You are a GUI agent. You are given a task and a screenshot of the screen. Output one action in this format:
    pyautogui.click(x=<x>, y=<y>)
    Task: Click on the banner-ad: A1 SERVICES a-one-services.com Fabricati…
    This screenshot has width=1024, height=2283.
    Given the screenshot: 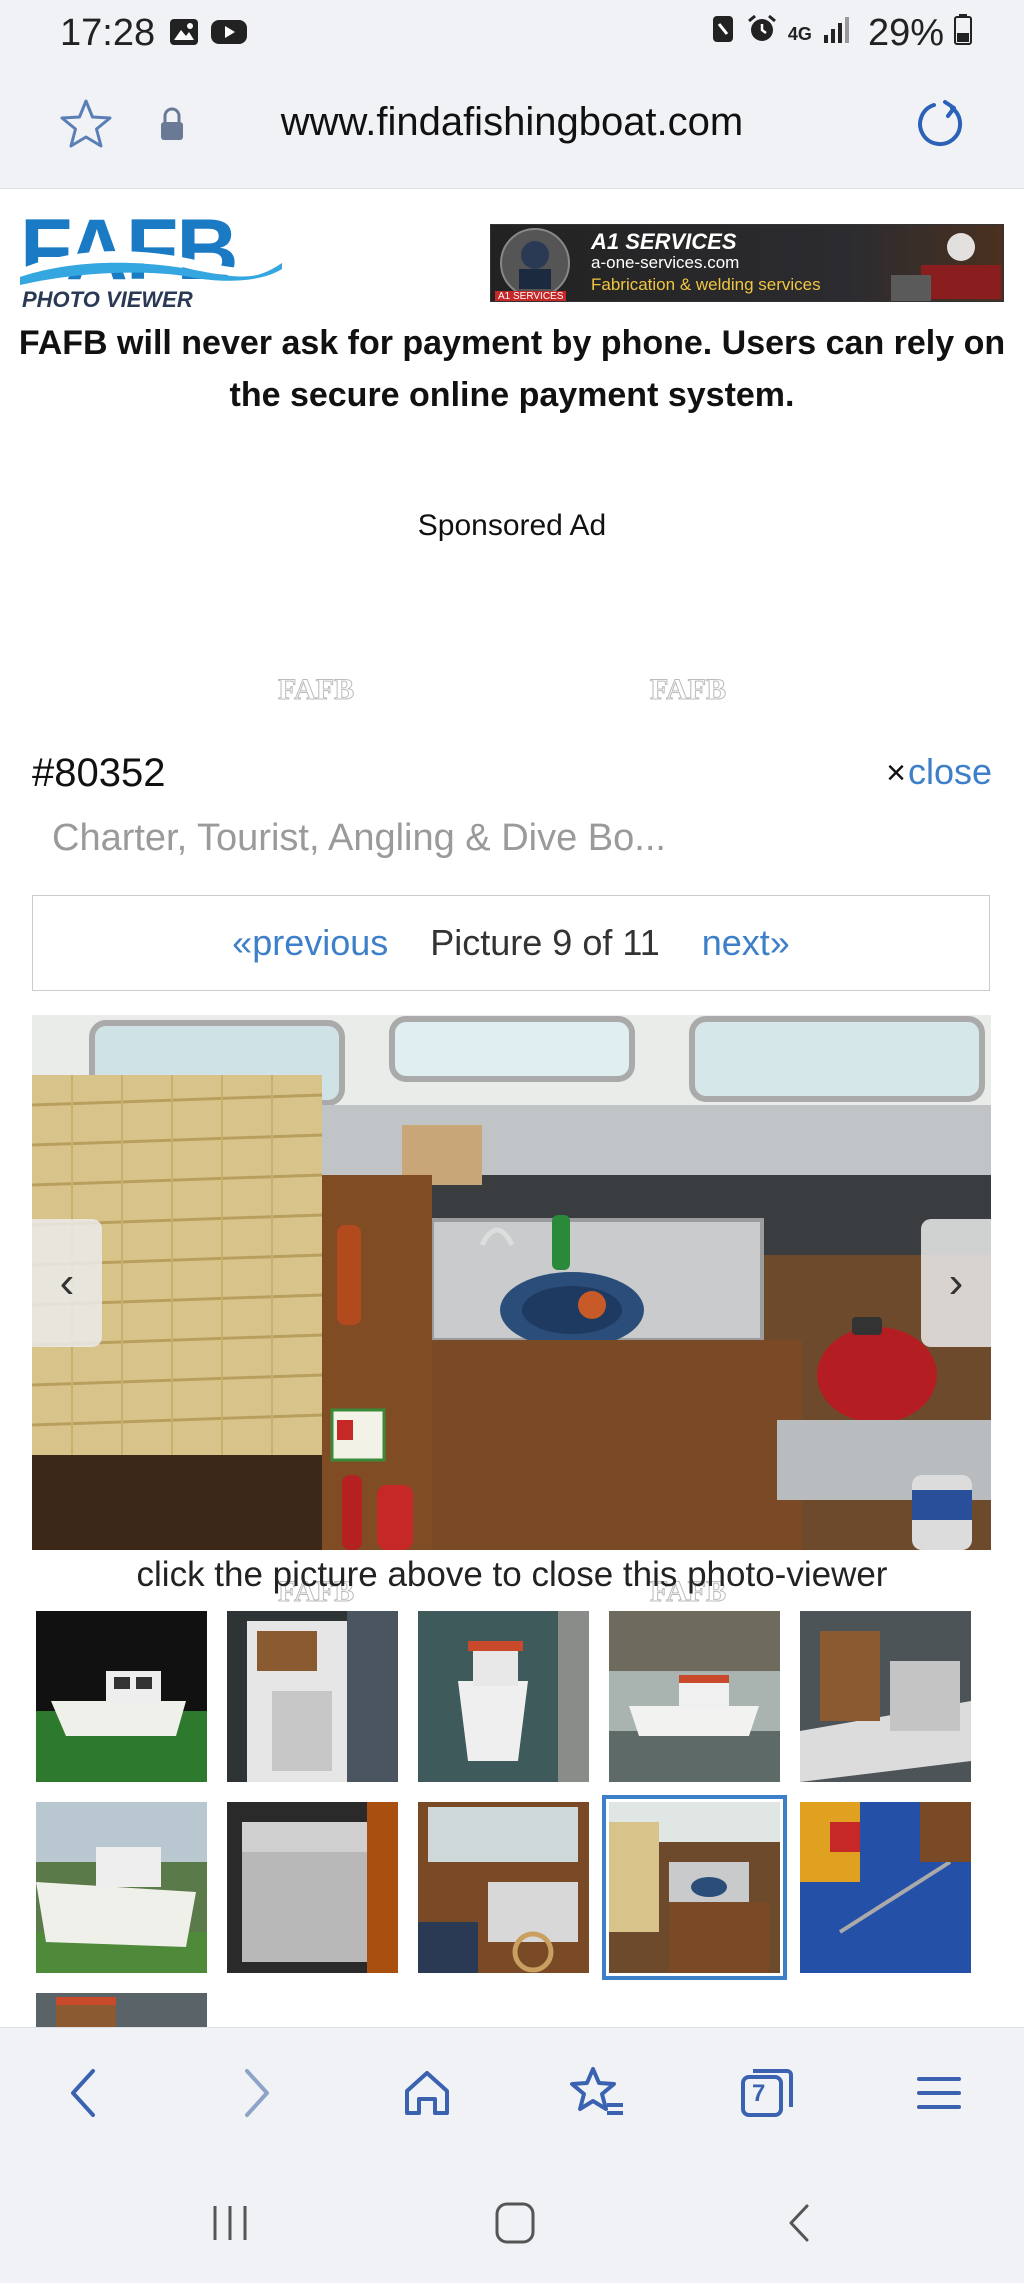 What is the action you would take?
    pyautogui.click(x=747, y=263)
    